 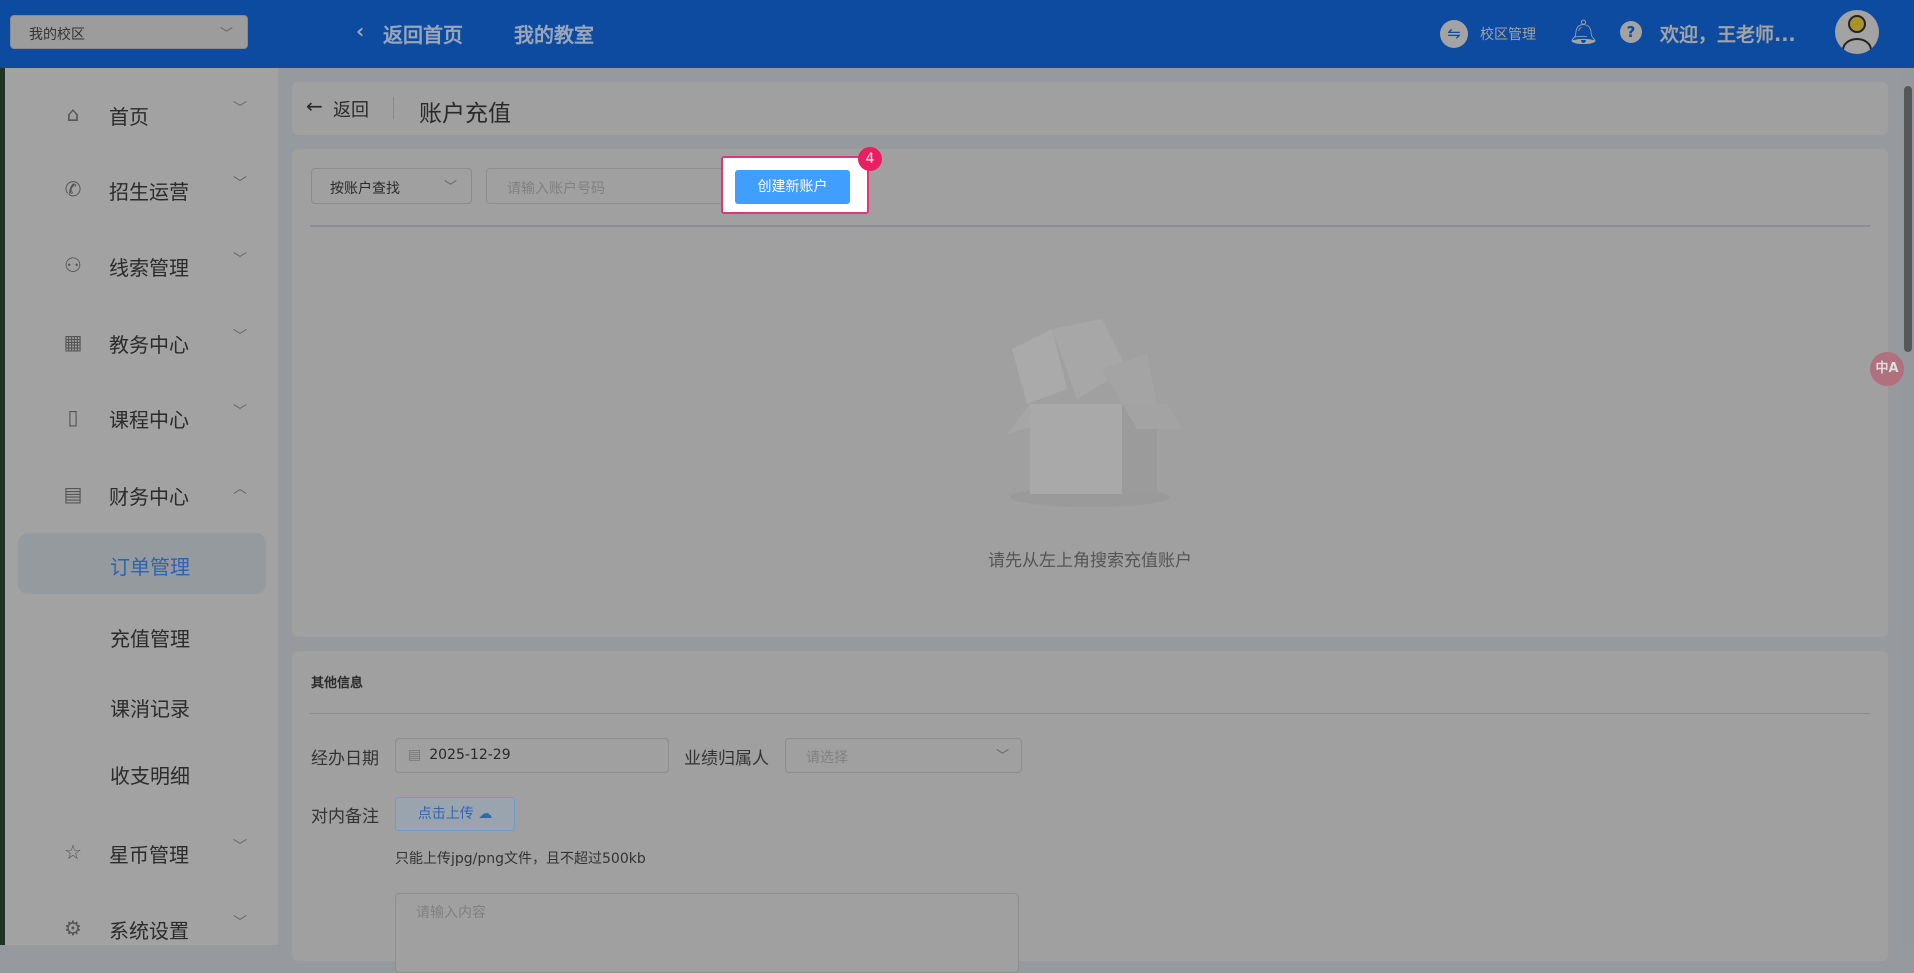 What do you see at coordinates (149, 855) in the screenshot?
I see `sidebar-item-label: 星币管理` at bounding box center [149, 855].